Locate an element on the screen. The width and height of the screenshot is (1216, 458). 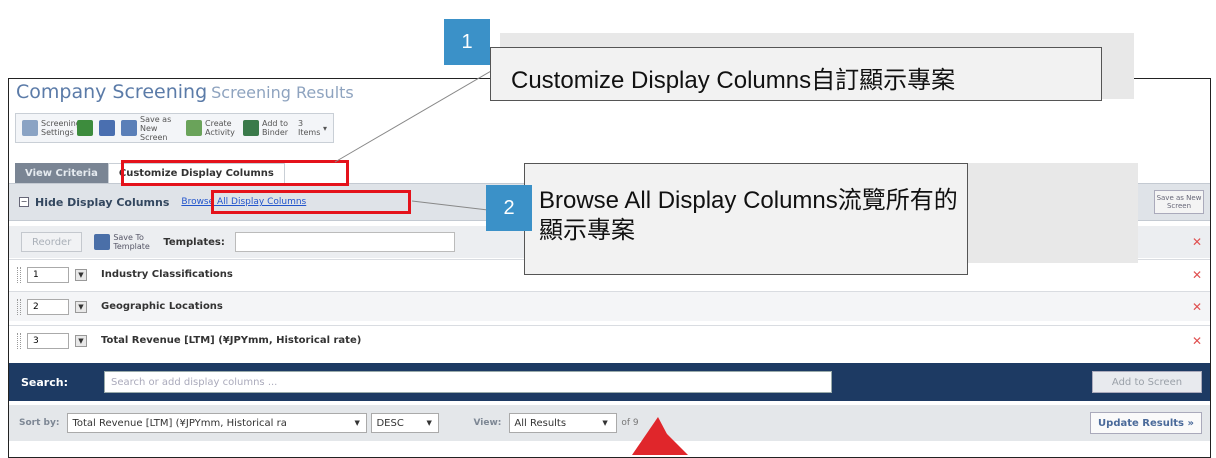
view-value: All Results is located at coordinates (540, 423).